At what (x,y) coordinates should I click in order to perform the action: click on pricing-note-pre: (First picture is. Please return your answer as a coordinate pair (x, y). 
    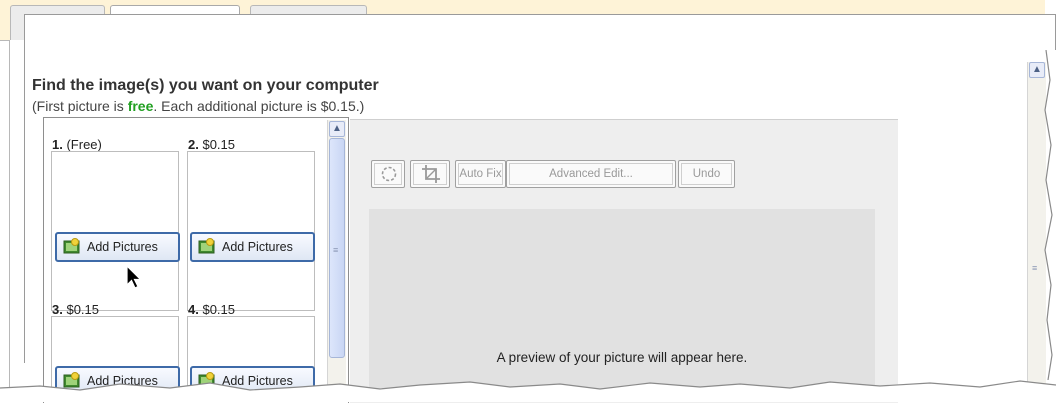
    Looking at the image, I should click on (80, 106).